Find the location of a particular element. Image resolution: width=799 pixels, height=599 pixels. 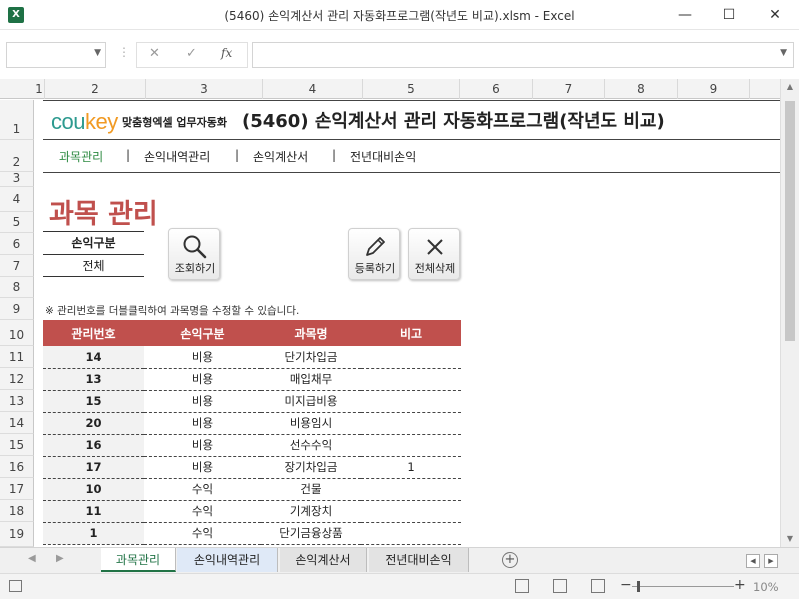

cell-code: 11 is located at coordinates (93, 511).